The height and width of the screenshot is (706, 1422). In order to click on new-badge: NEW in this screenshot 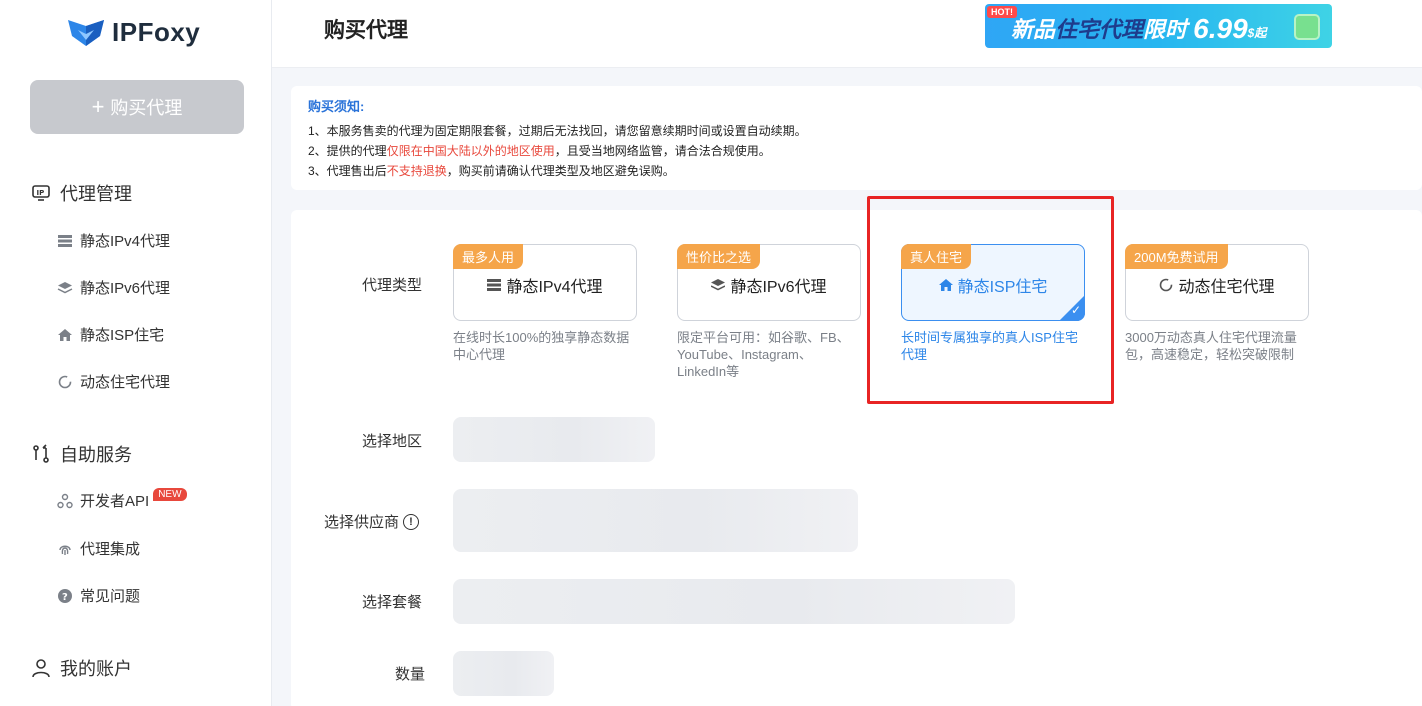, I will do `click(170, 494)`.